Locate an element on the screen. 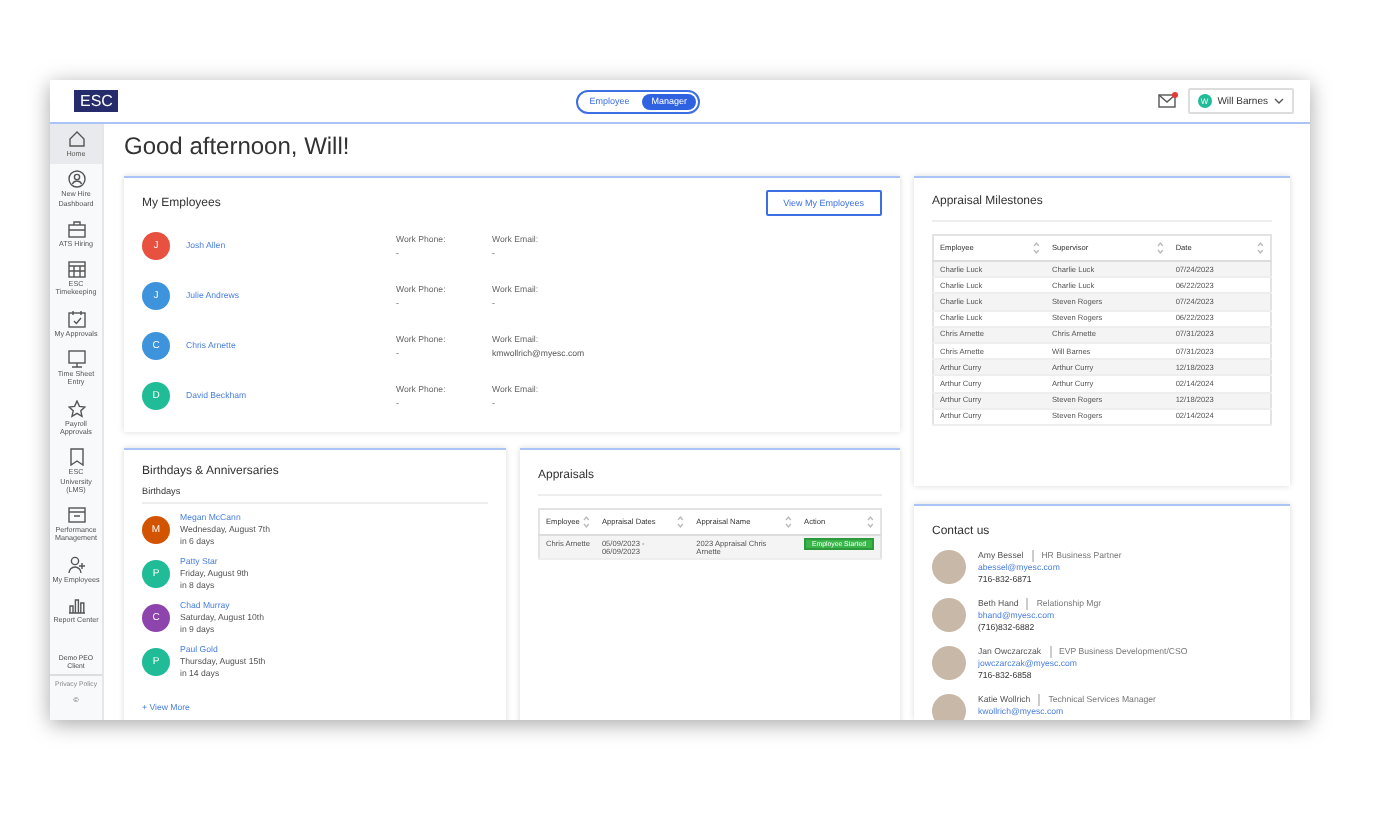  greeting-heading: Good afternoon, Will! is located at coordinates (238, 146).